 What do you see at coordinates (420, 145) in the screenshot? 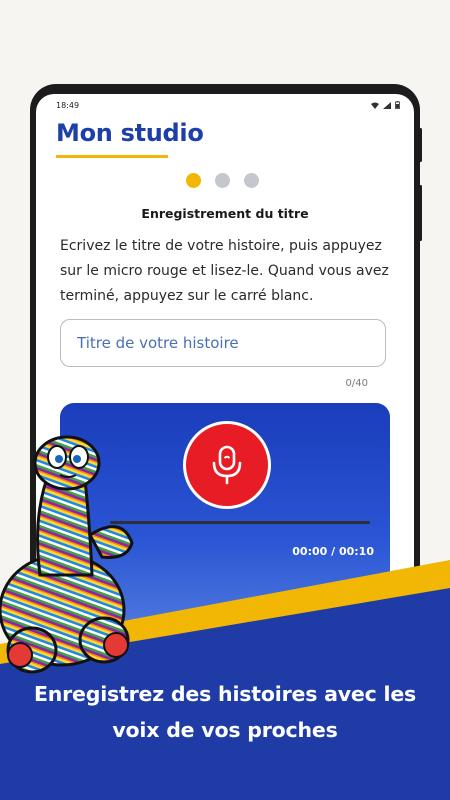
I see `phone-power-button` at bounding box center [420, 145].